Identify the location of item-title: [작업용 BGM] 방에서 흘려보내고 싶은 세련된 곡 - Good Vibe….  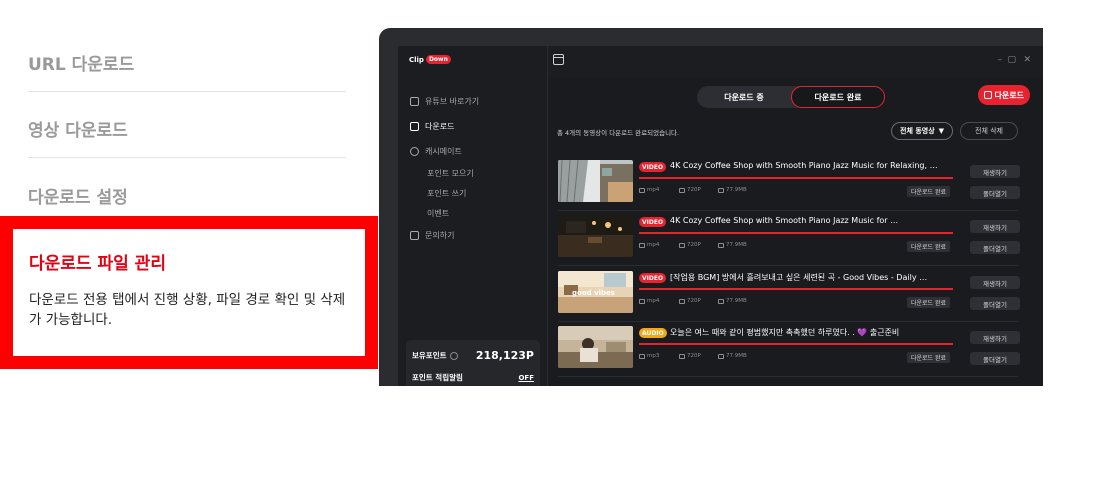
(799, 277).